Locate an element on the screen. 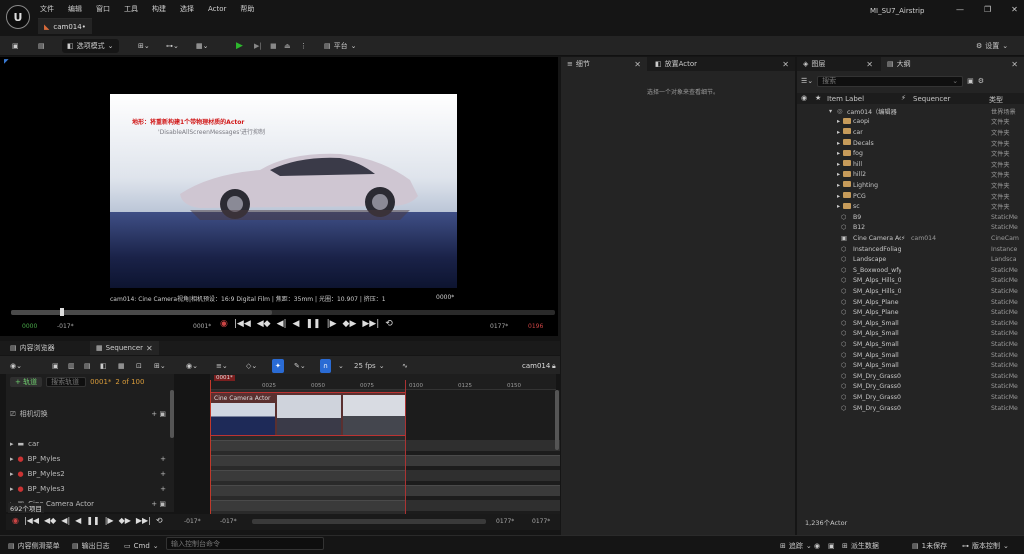 This screenshot has width=1024, height=554. tab-details: ≡ 细节 ✕ is located at coordinates (604, 64).